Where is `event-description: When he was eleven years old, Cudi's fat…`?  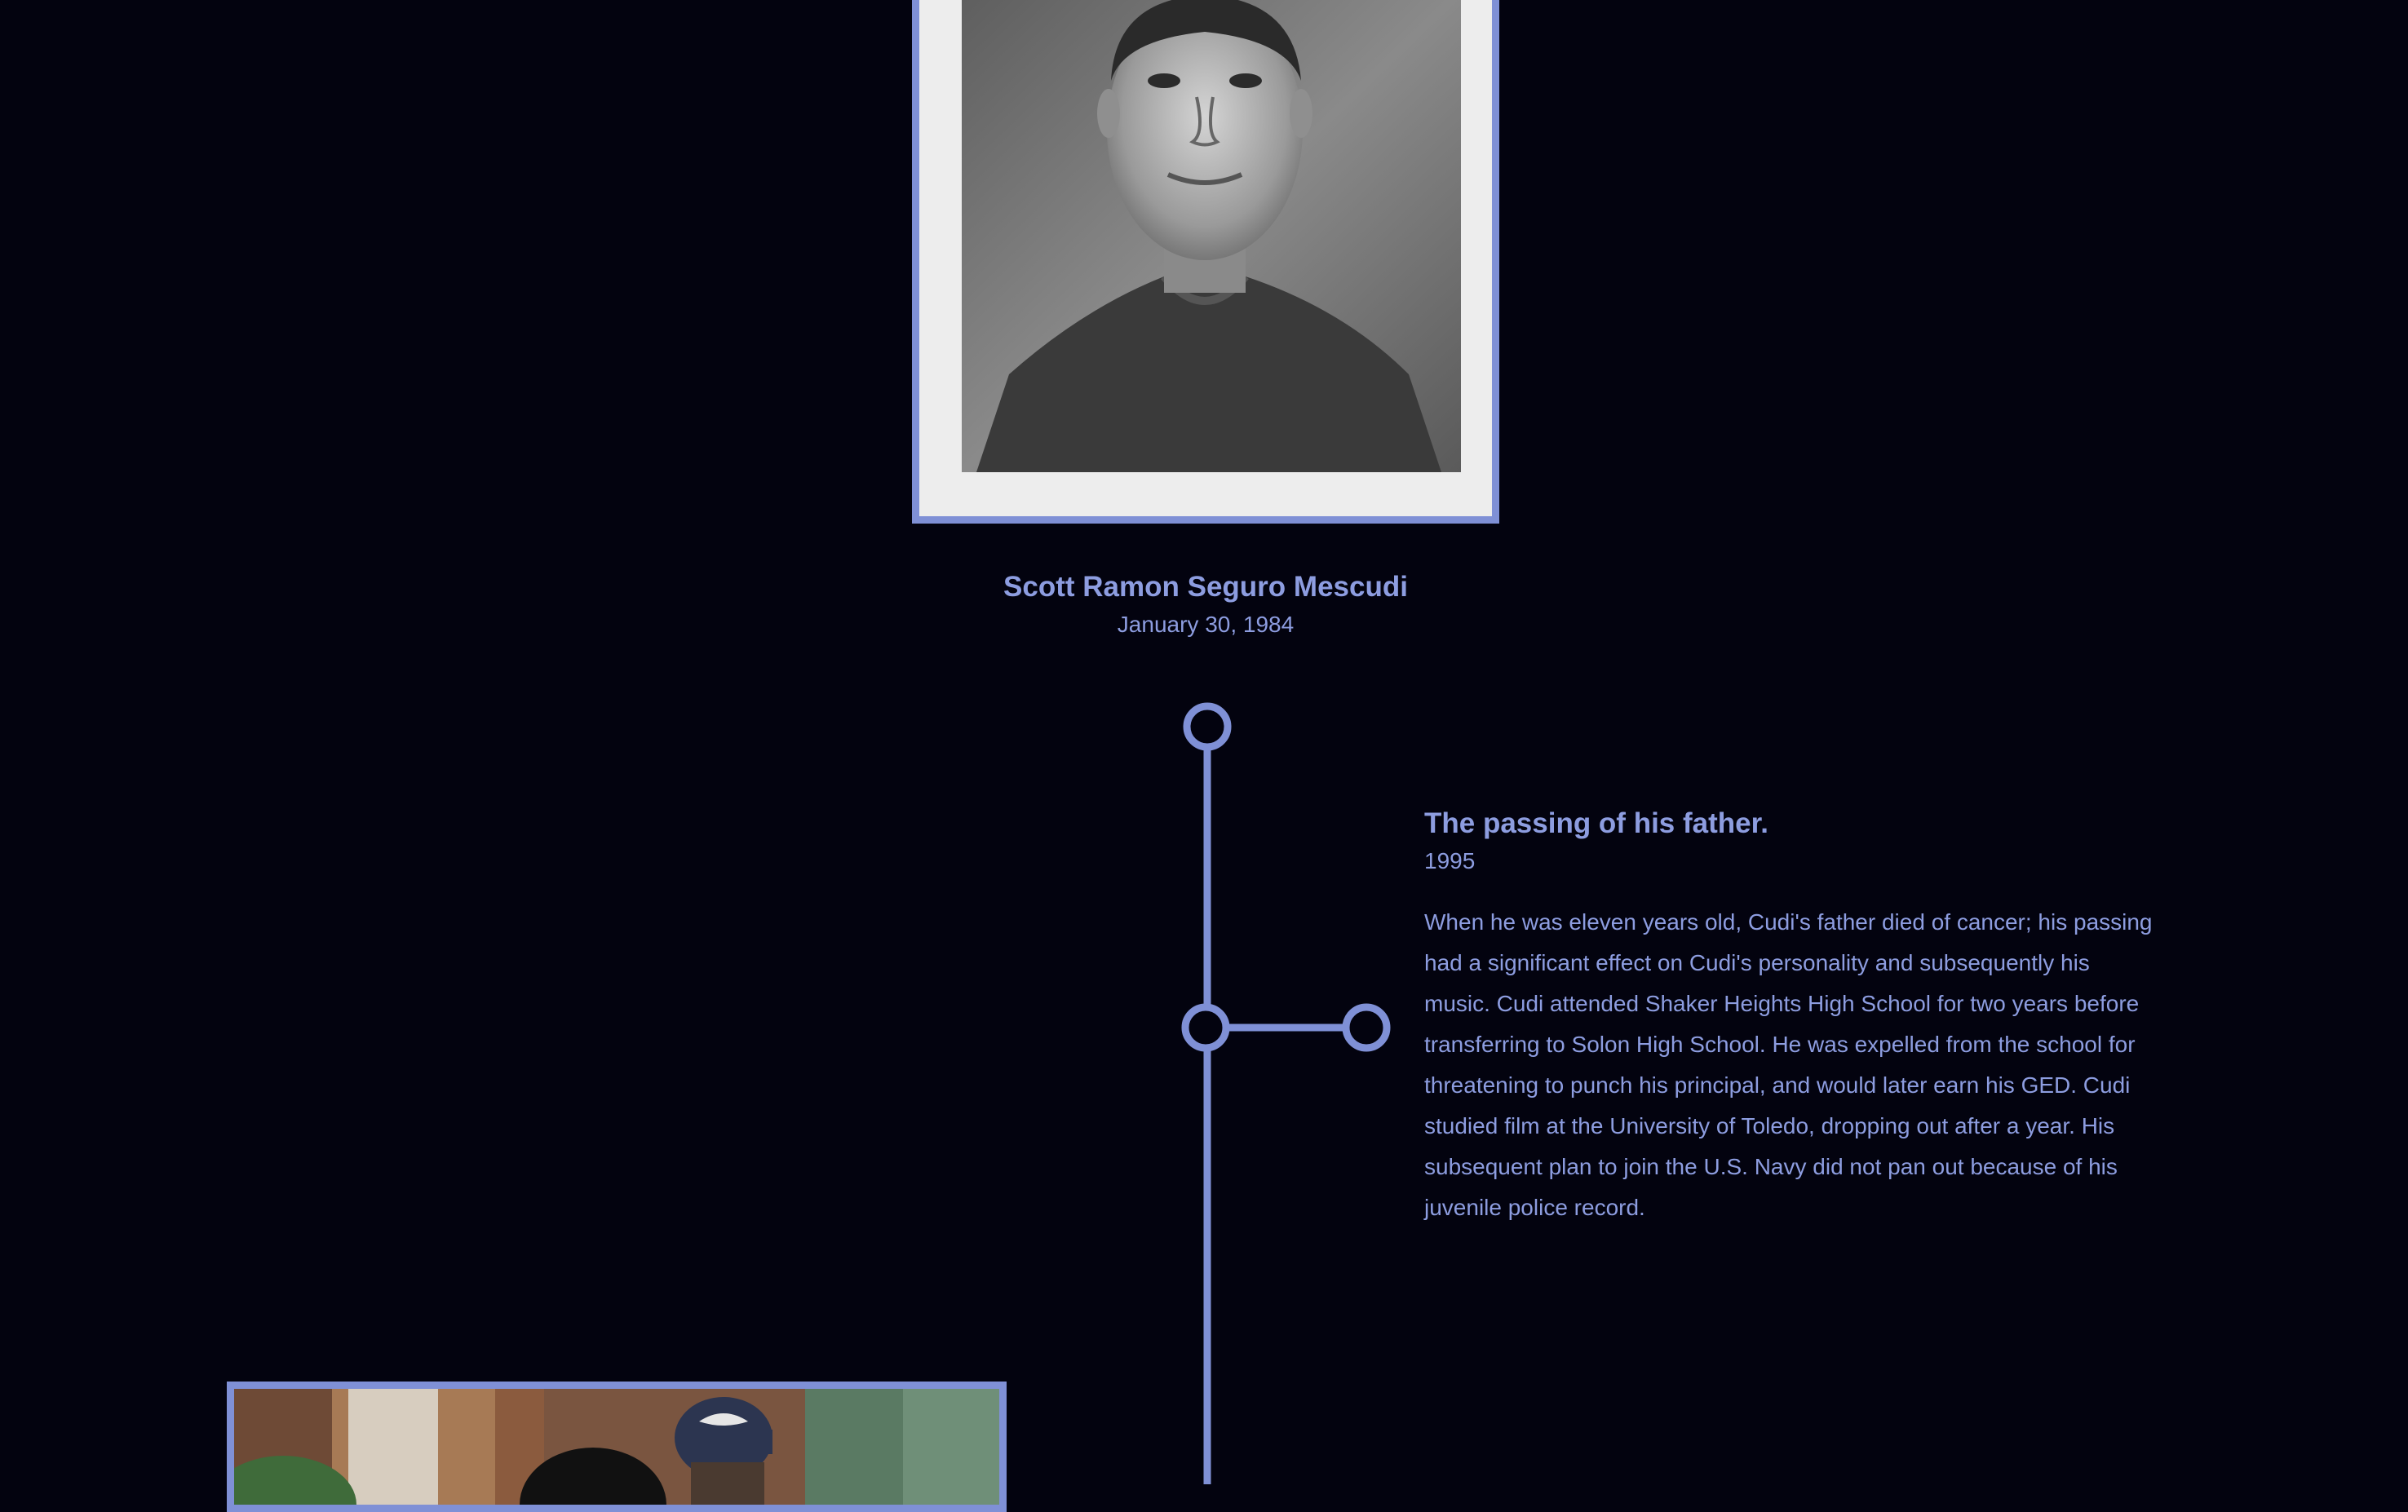 event-description: When he was eleven years old, Cudi's fat… is located at coordinates (1788, 1064).